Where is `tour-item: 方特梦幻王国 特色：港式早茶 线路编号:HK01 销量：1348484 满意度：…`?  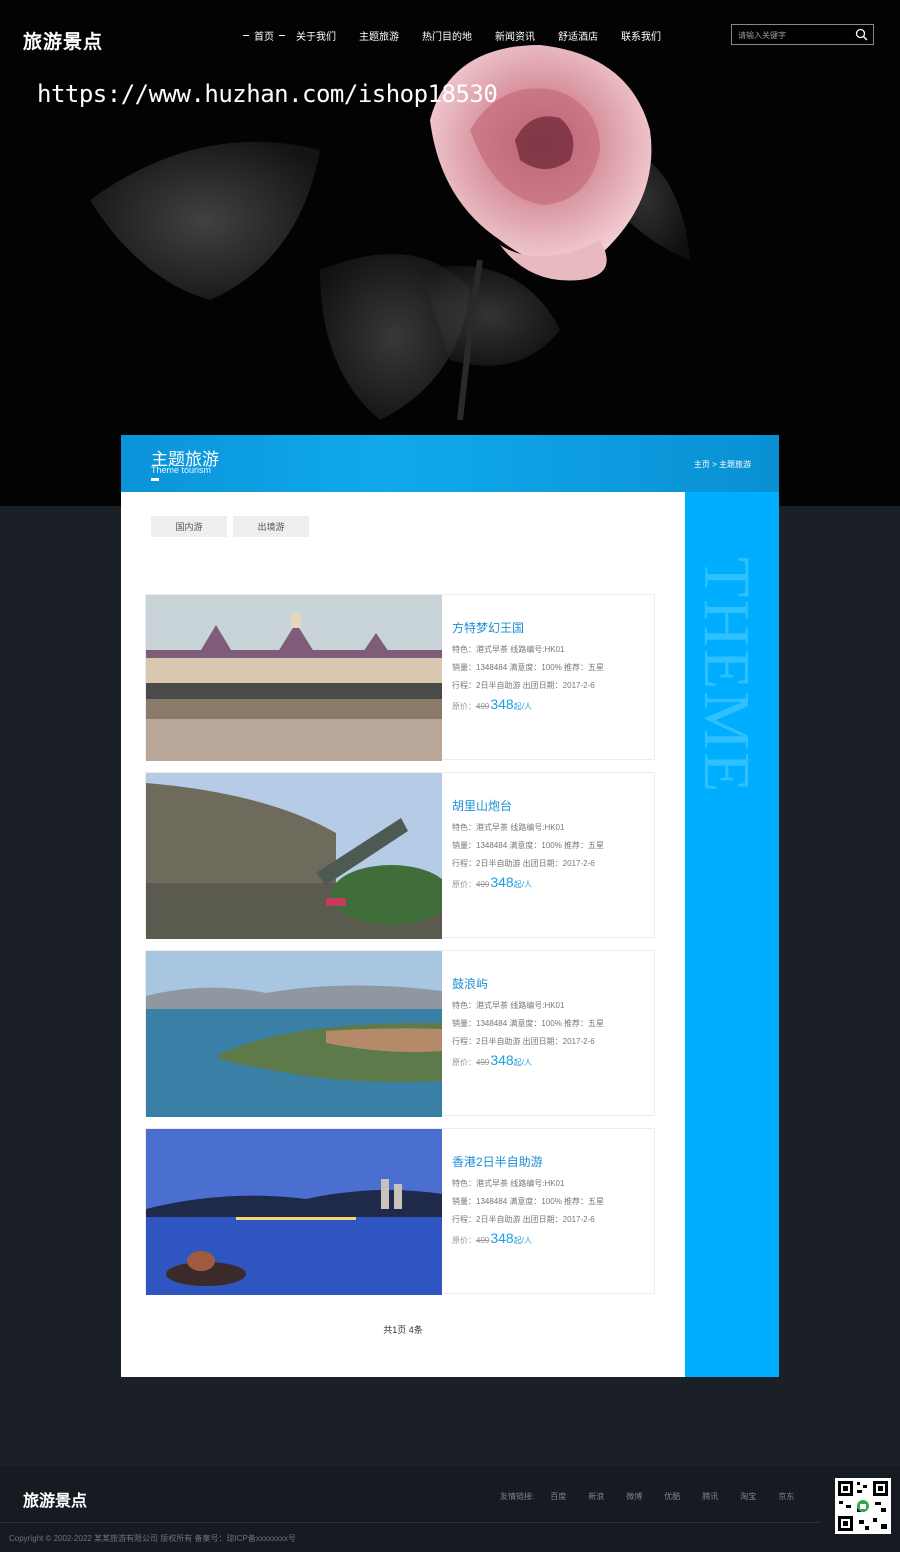
tour-item: 方特梦幻王国 特色：港式早茶 线路编号:HK01 销量：1348484 满意度：… is located at coordinates (400, 677).